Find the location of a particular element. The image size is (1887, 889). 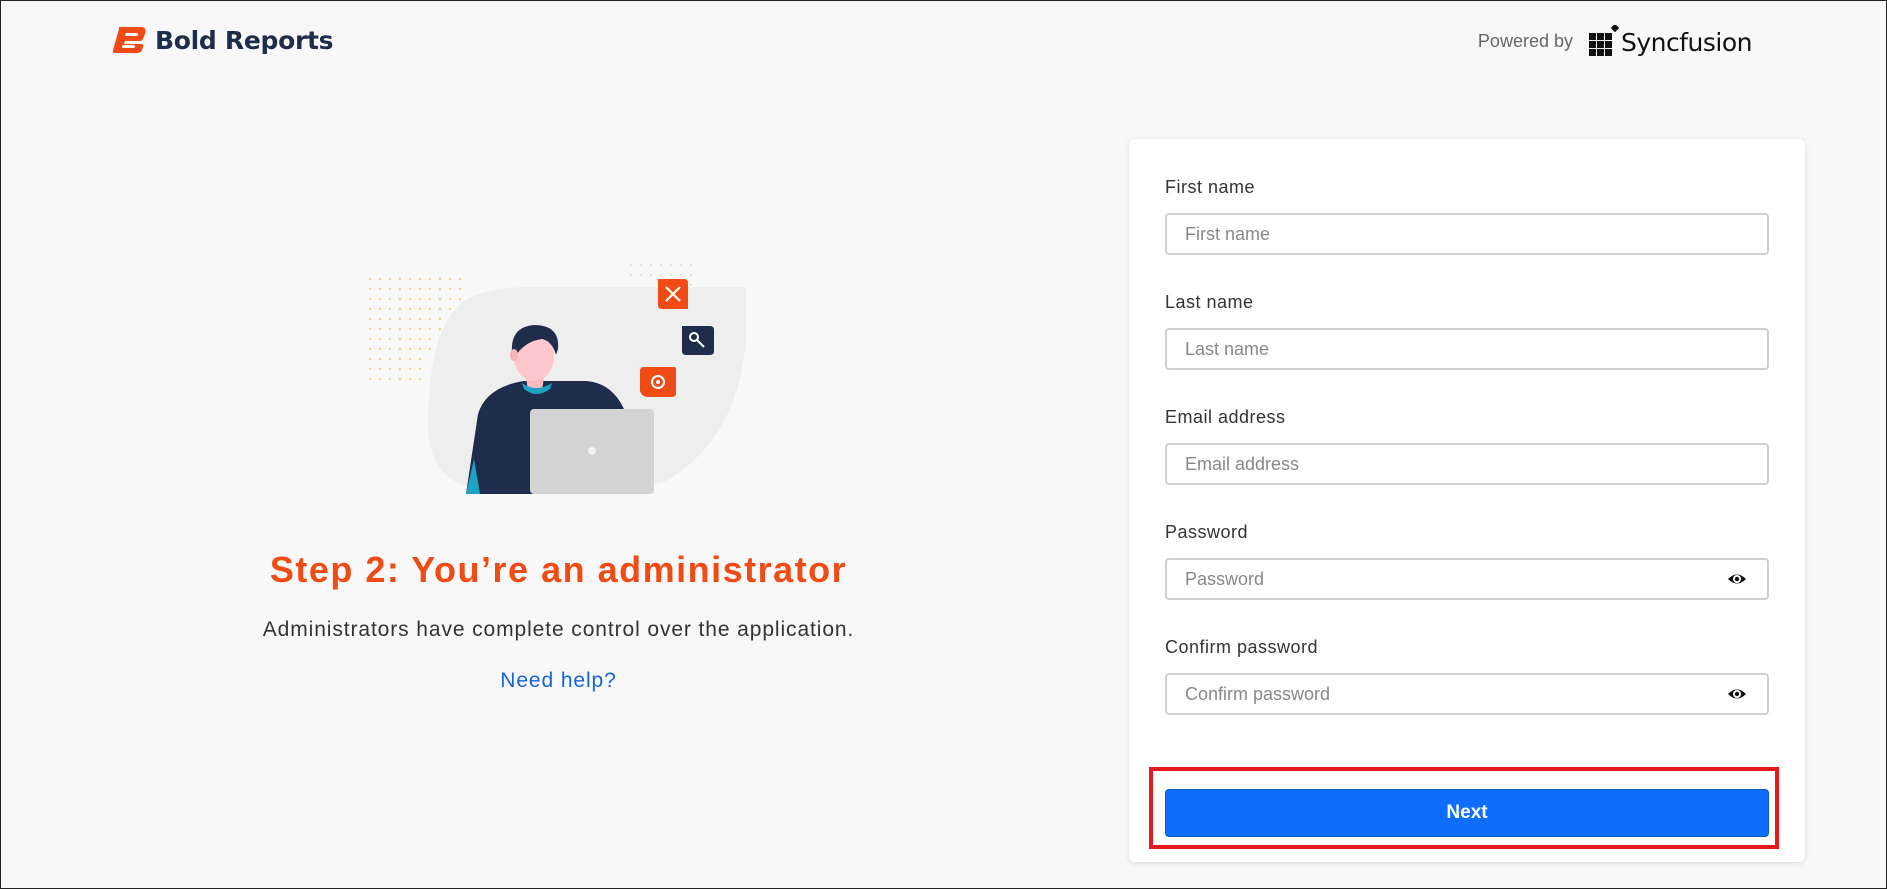

password-input-wrap is located at coordinates (1467, 579).